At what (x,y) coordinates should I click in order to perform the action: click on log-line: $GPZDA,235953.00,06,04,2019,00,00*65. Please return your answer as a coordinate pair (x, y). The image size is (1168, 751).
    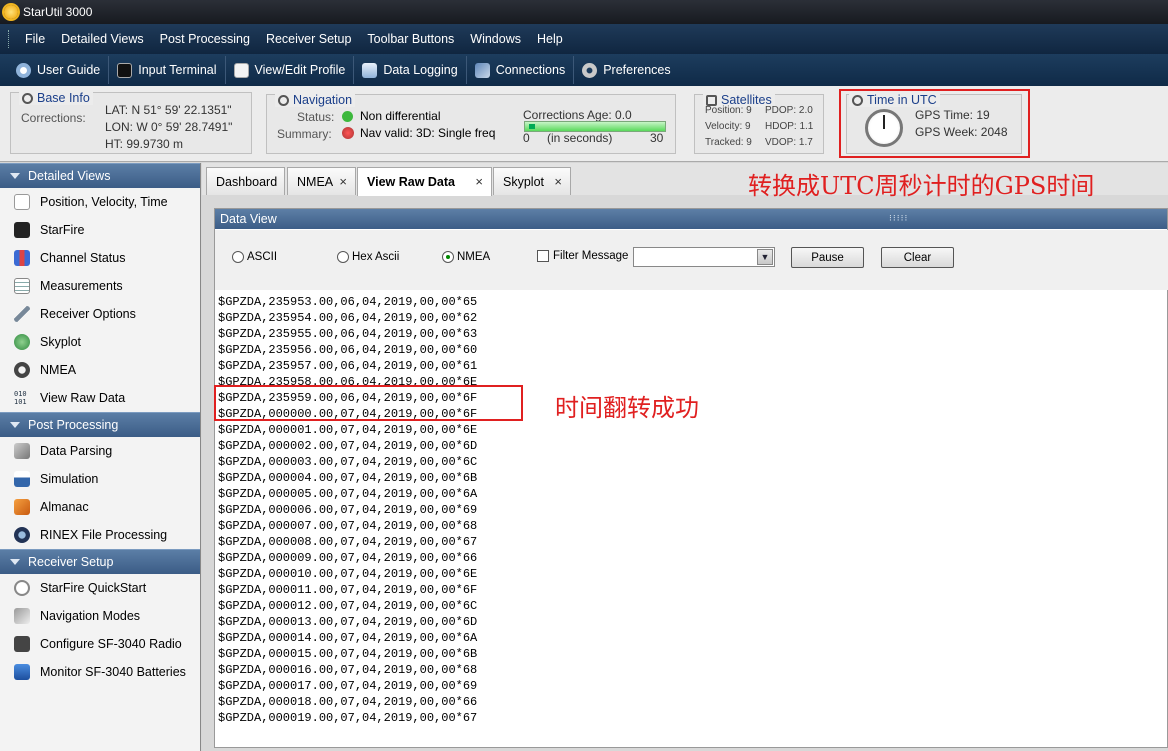
    Looking at the image, I should click on (348, 302).